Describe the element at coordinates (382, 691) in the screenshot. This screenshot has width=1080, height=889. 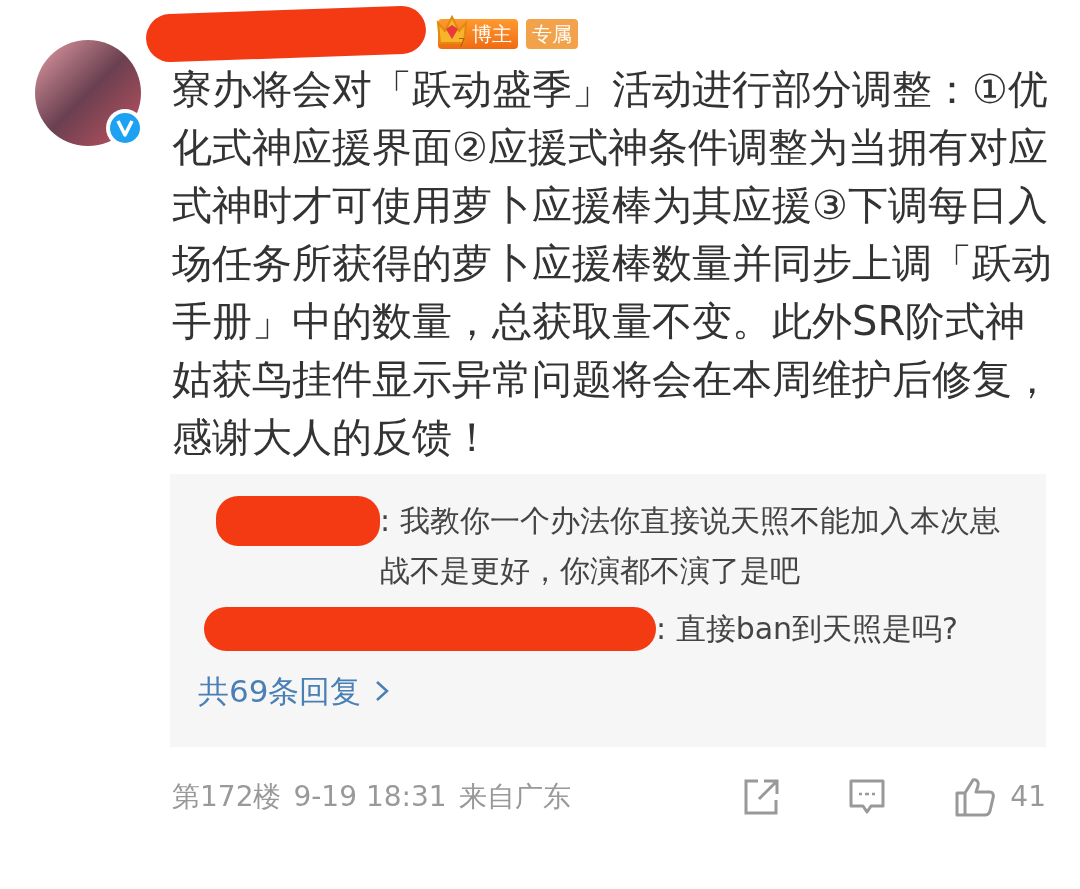
I see `chevron-icon` at that location.